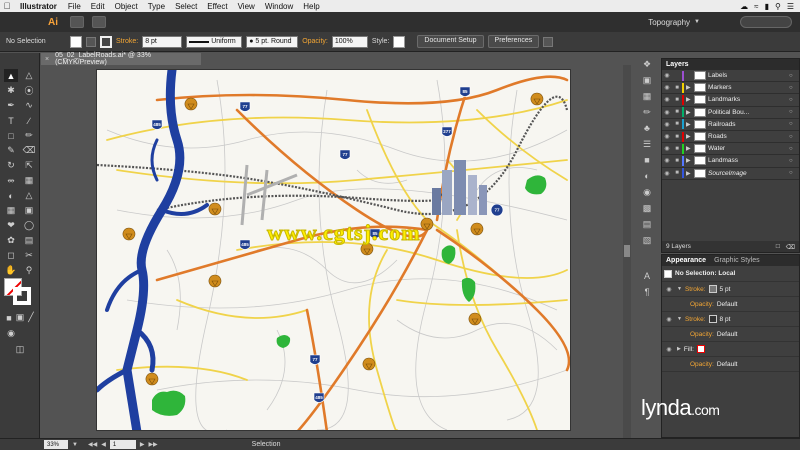  Describe the element at coordinates (730, 88) in the screenshot. I see `layer-row: ◉ ■ ▶ Markers ○` at that location.